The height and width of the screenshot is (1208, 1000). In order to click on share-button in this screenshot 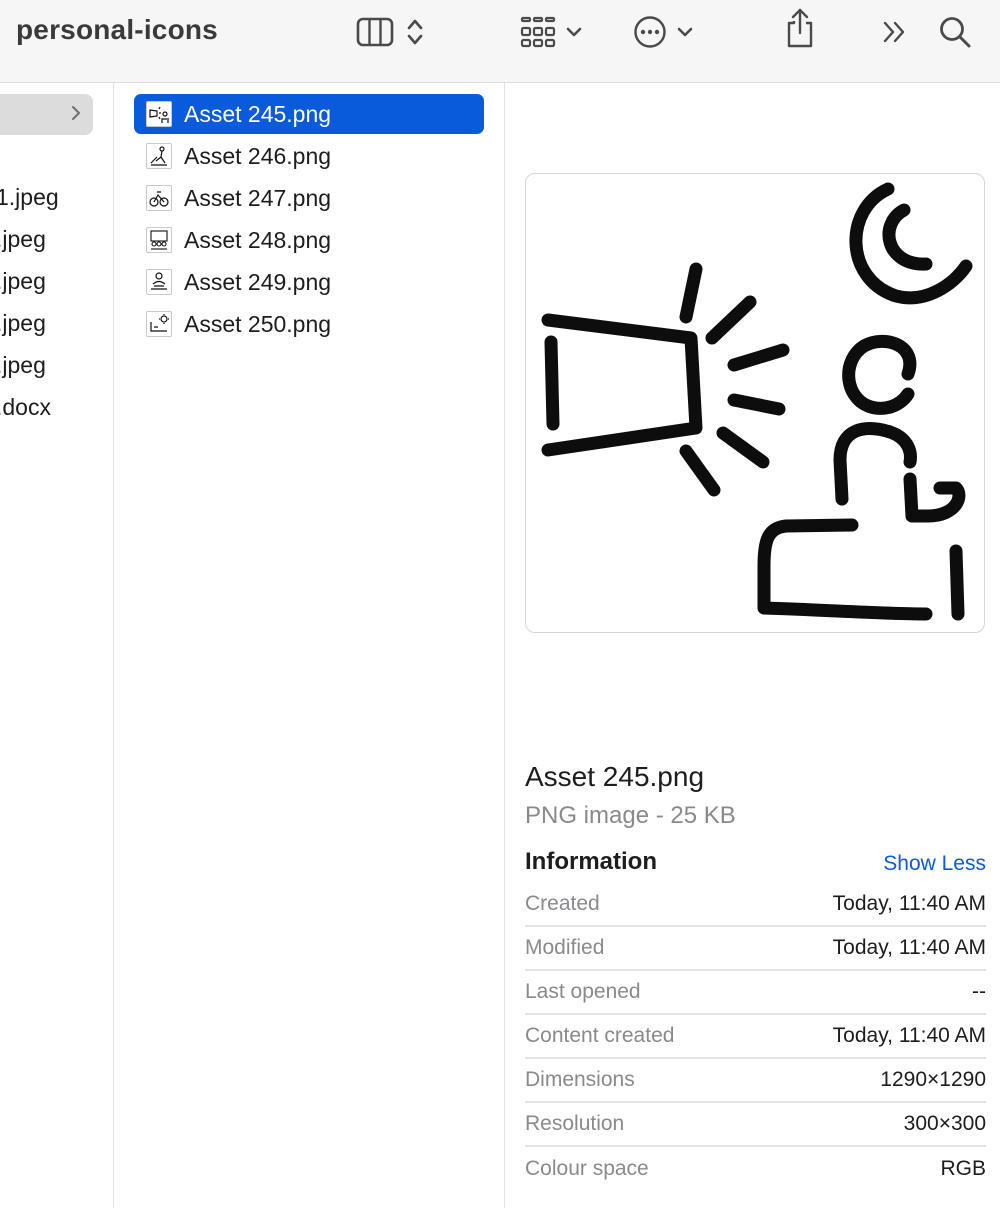, I will do `click(800, 28)`.